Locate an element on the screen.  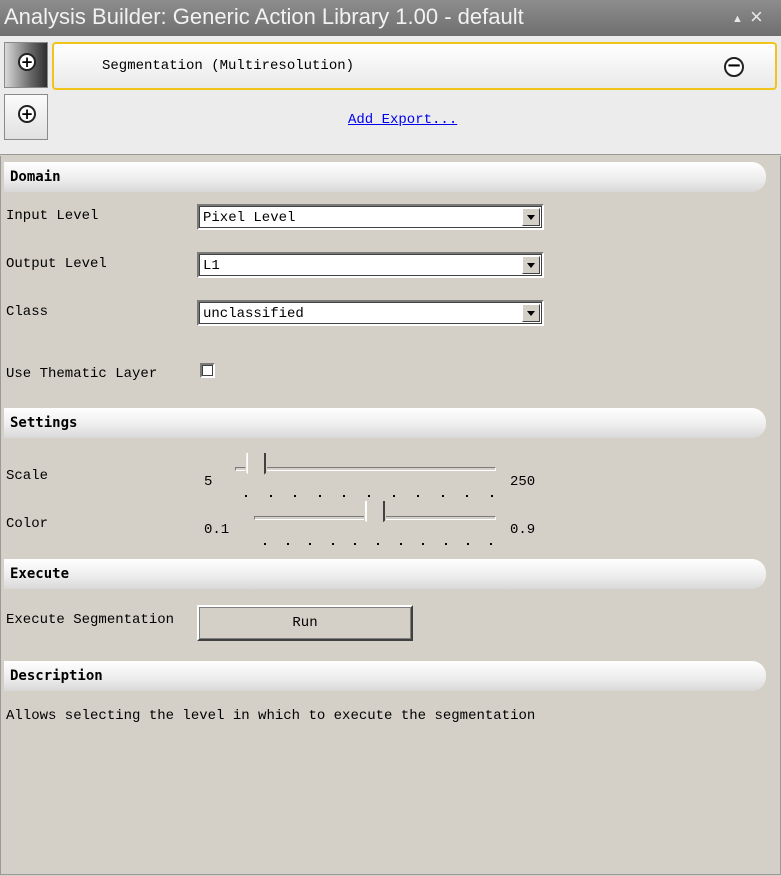
description-section-header: Description is located at coordinates (385, 676).